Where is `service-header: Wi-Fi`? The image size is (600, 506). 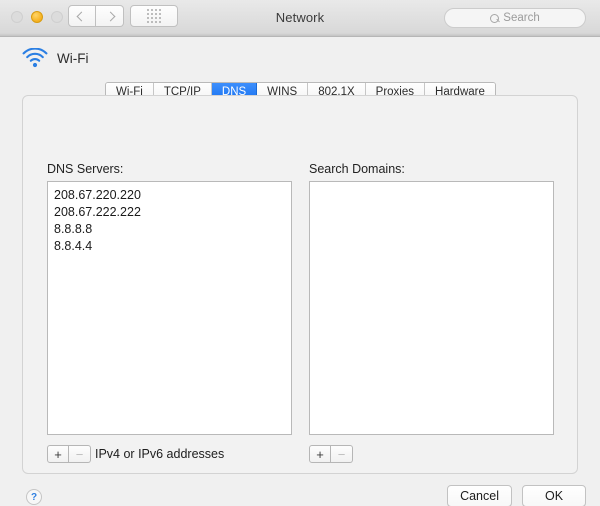
service-header: Wi-Fi is located at coordinates (55, 57).